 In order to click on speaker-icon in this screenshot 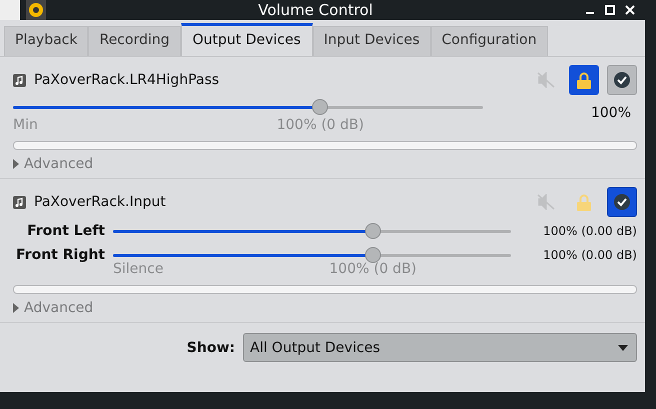, I will do `click(36, 10)`.